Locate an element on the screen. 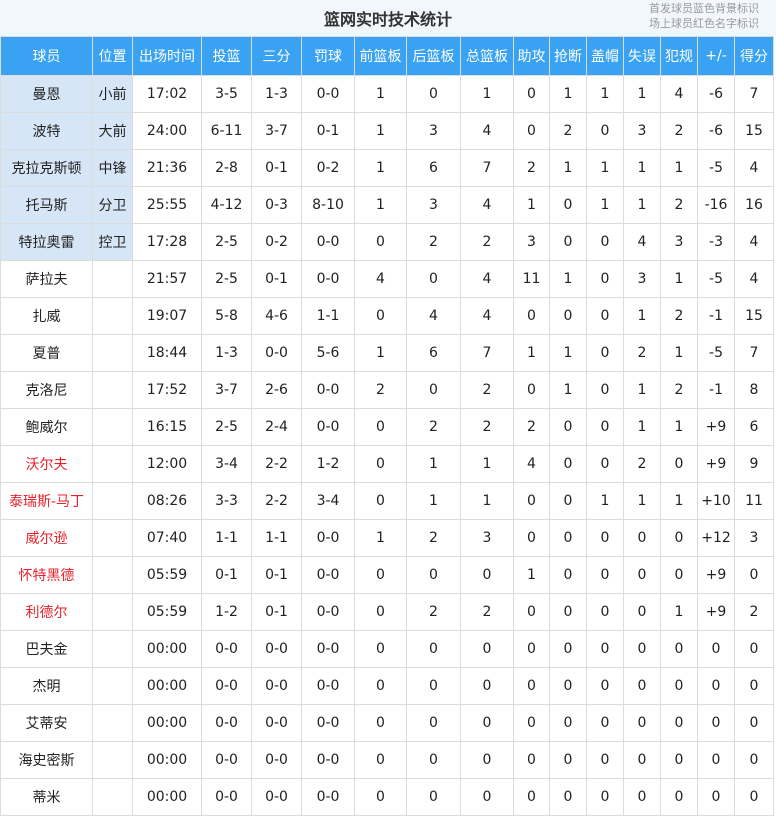 The image size is (776, 825). table-row: 鲍威尔 16:15 2-5 2-4 0-0 0 2 2 2 0 0 1 1 +9 6 is located at coordinates (387, 427).